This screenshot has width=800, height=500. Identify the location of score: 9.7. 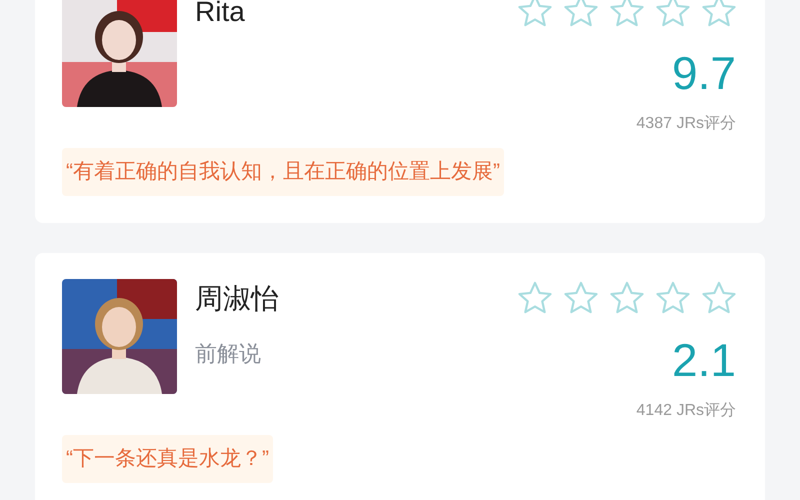
(704, 73).